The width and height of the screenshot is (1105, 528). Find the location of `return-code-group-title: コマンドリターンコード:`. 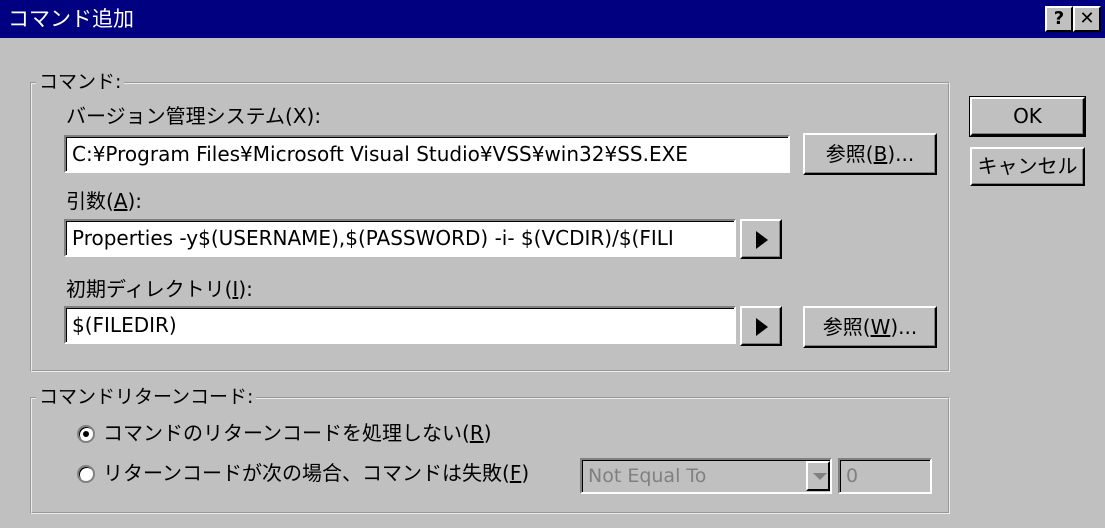

return-code-group-title: コマンドリターンコード: is located at coordinates (146, 397).